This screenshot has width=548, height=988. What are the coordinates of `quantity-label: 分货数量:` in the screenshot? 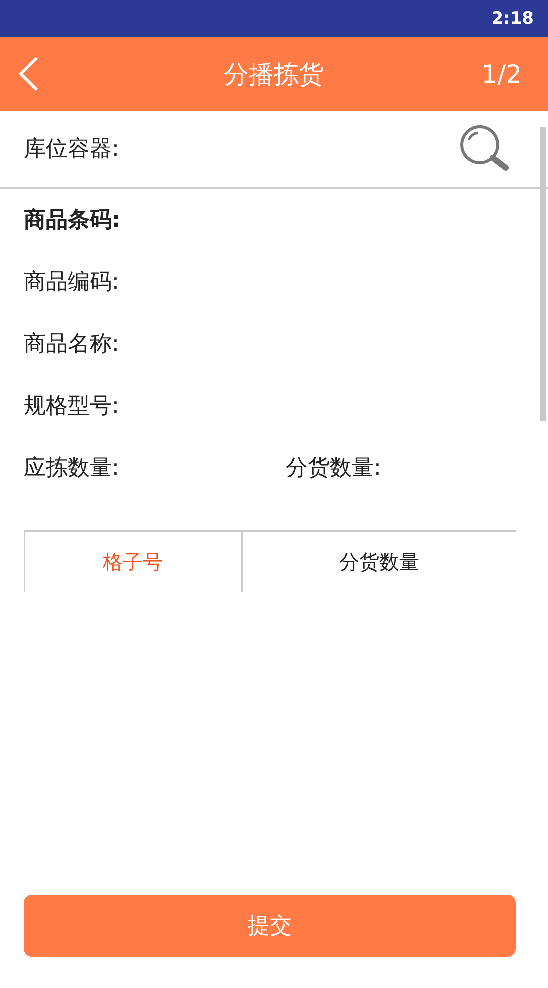 It's located at (334, 469).